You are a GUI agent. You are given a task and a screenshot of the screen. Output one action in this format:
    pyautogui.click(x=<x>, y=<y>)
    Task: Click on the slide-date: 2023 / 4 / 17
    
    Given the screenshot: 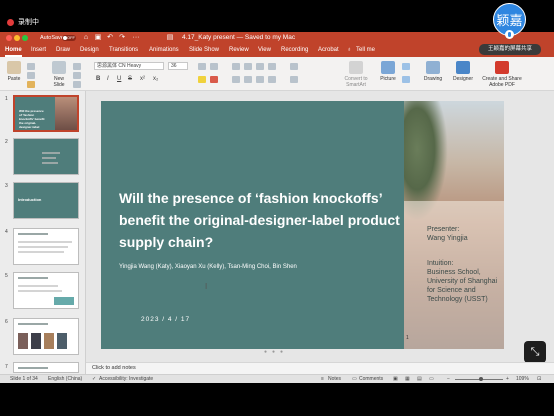 What is the action you would take?
    pyautogui.click(x=165, y=320)
    